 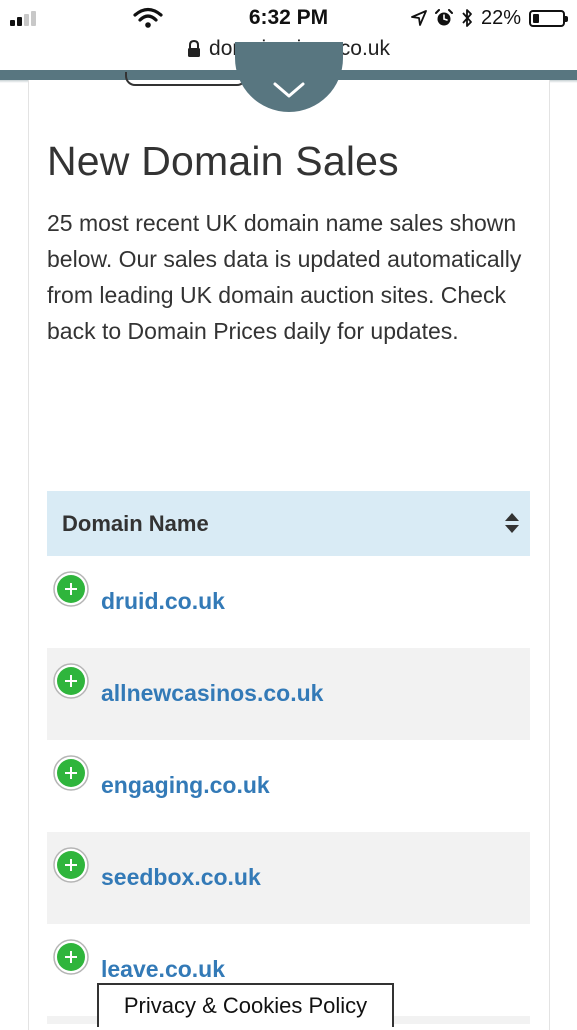 I want to click on domain-link: seedbox.co.uk, so click(x=181, y=877).